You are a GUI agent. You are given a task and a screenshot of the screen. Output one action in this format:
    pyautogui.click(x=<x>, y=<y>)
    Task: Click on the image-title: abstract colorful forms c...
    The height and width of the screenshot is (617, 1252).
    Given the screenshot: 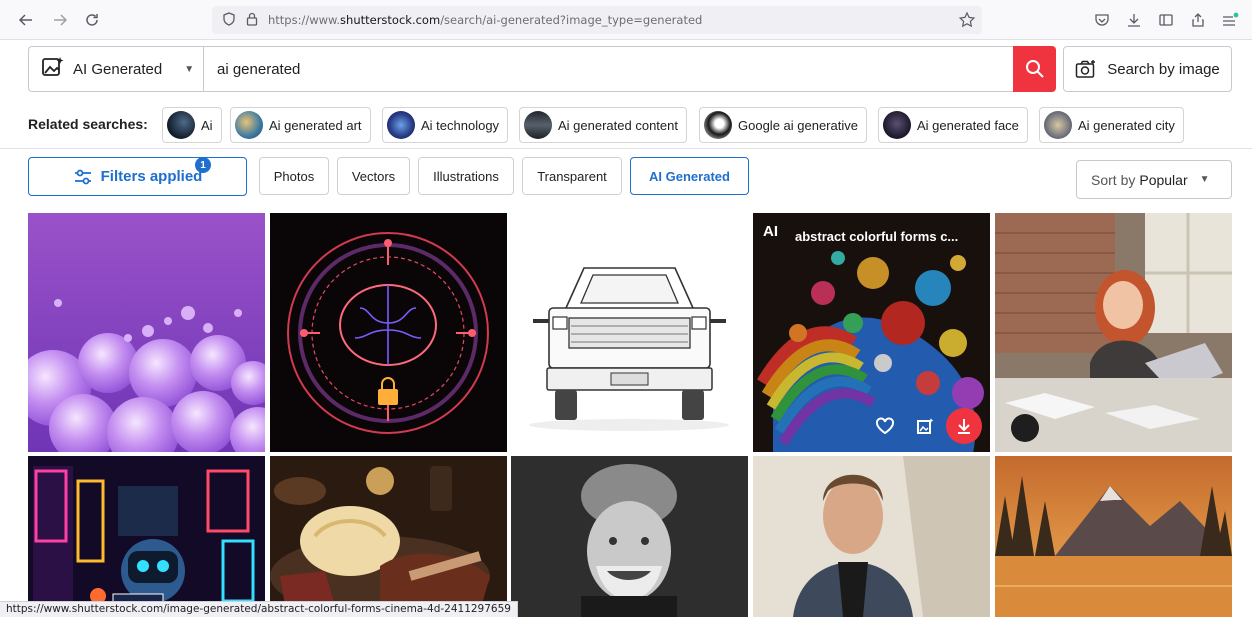 What is the action you would take?
    pyautogui.click(x=876, y=236)
    